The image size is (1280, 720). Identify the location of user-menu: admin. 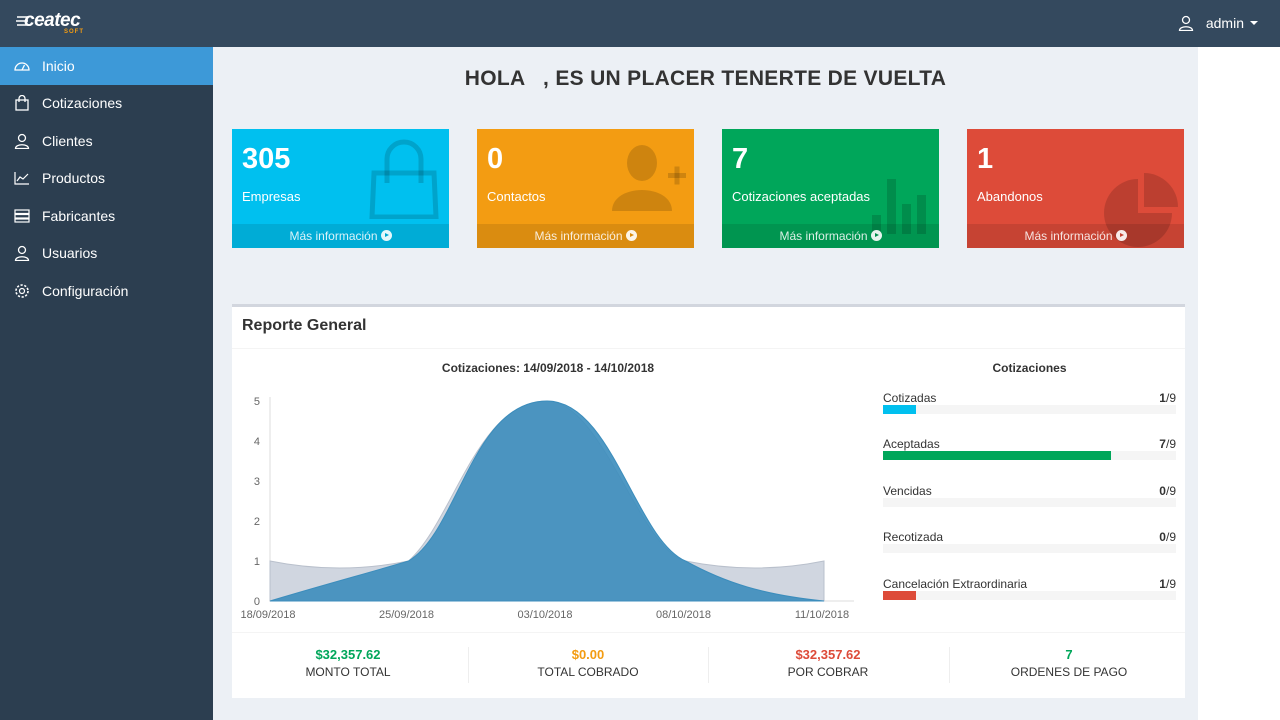
(1218, 23).